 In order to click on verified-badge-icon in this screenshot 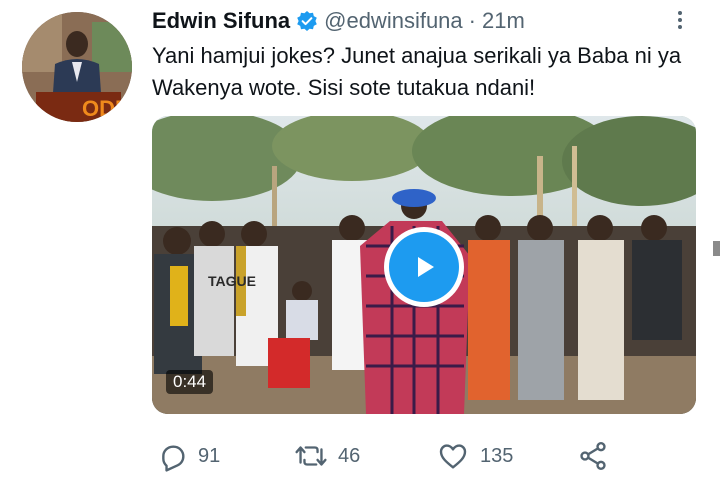, I will do `click(307, 21)`.